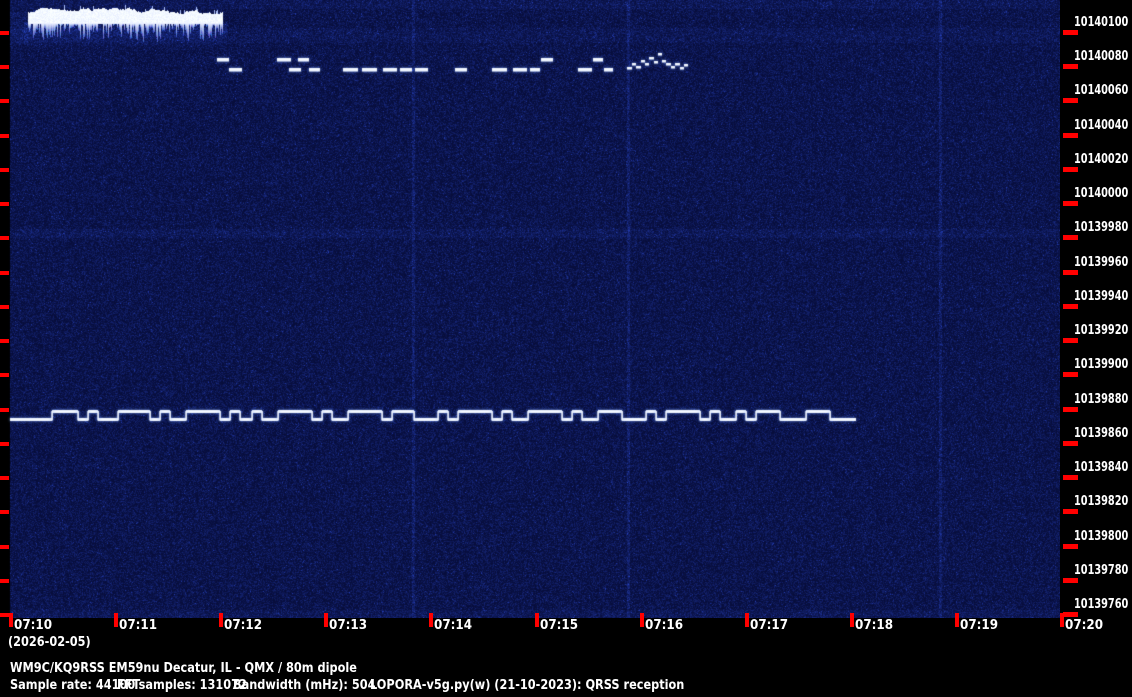 The width and height of the screenshot is (1132, 697). What do you see at coordinates (1101, 193) in the screenshot?
I see `freq-axis-label: 10140000` at bounding box center [1101, 193].